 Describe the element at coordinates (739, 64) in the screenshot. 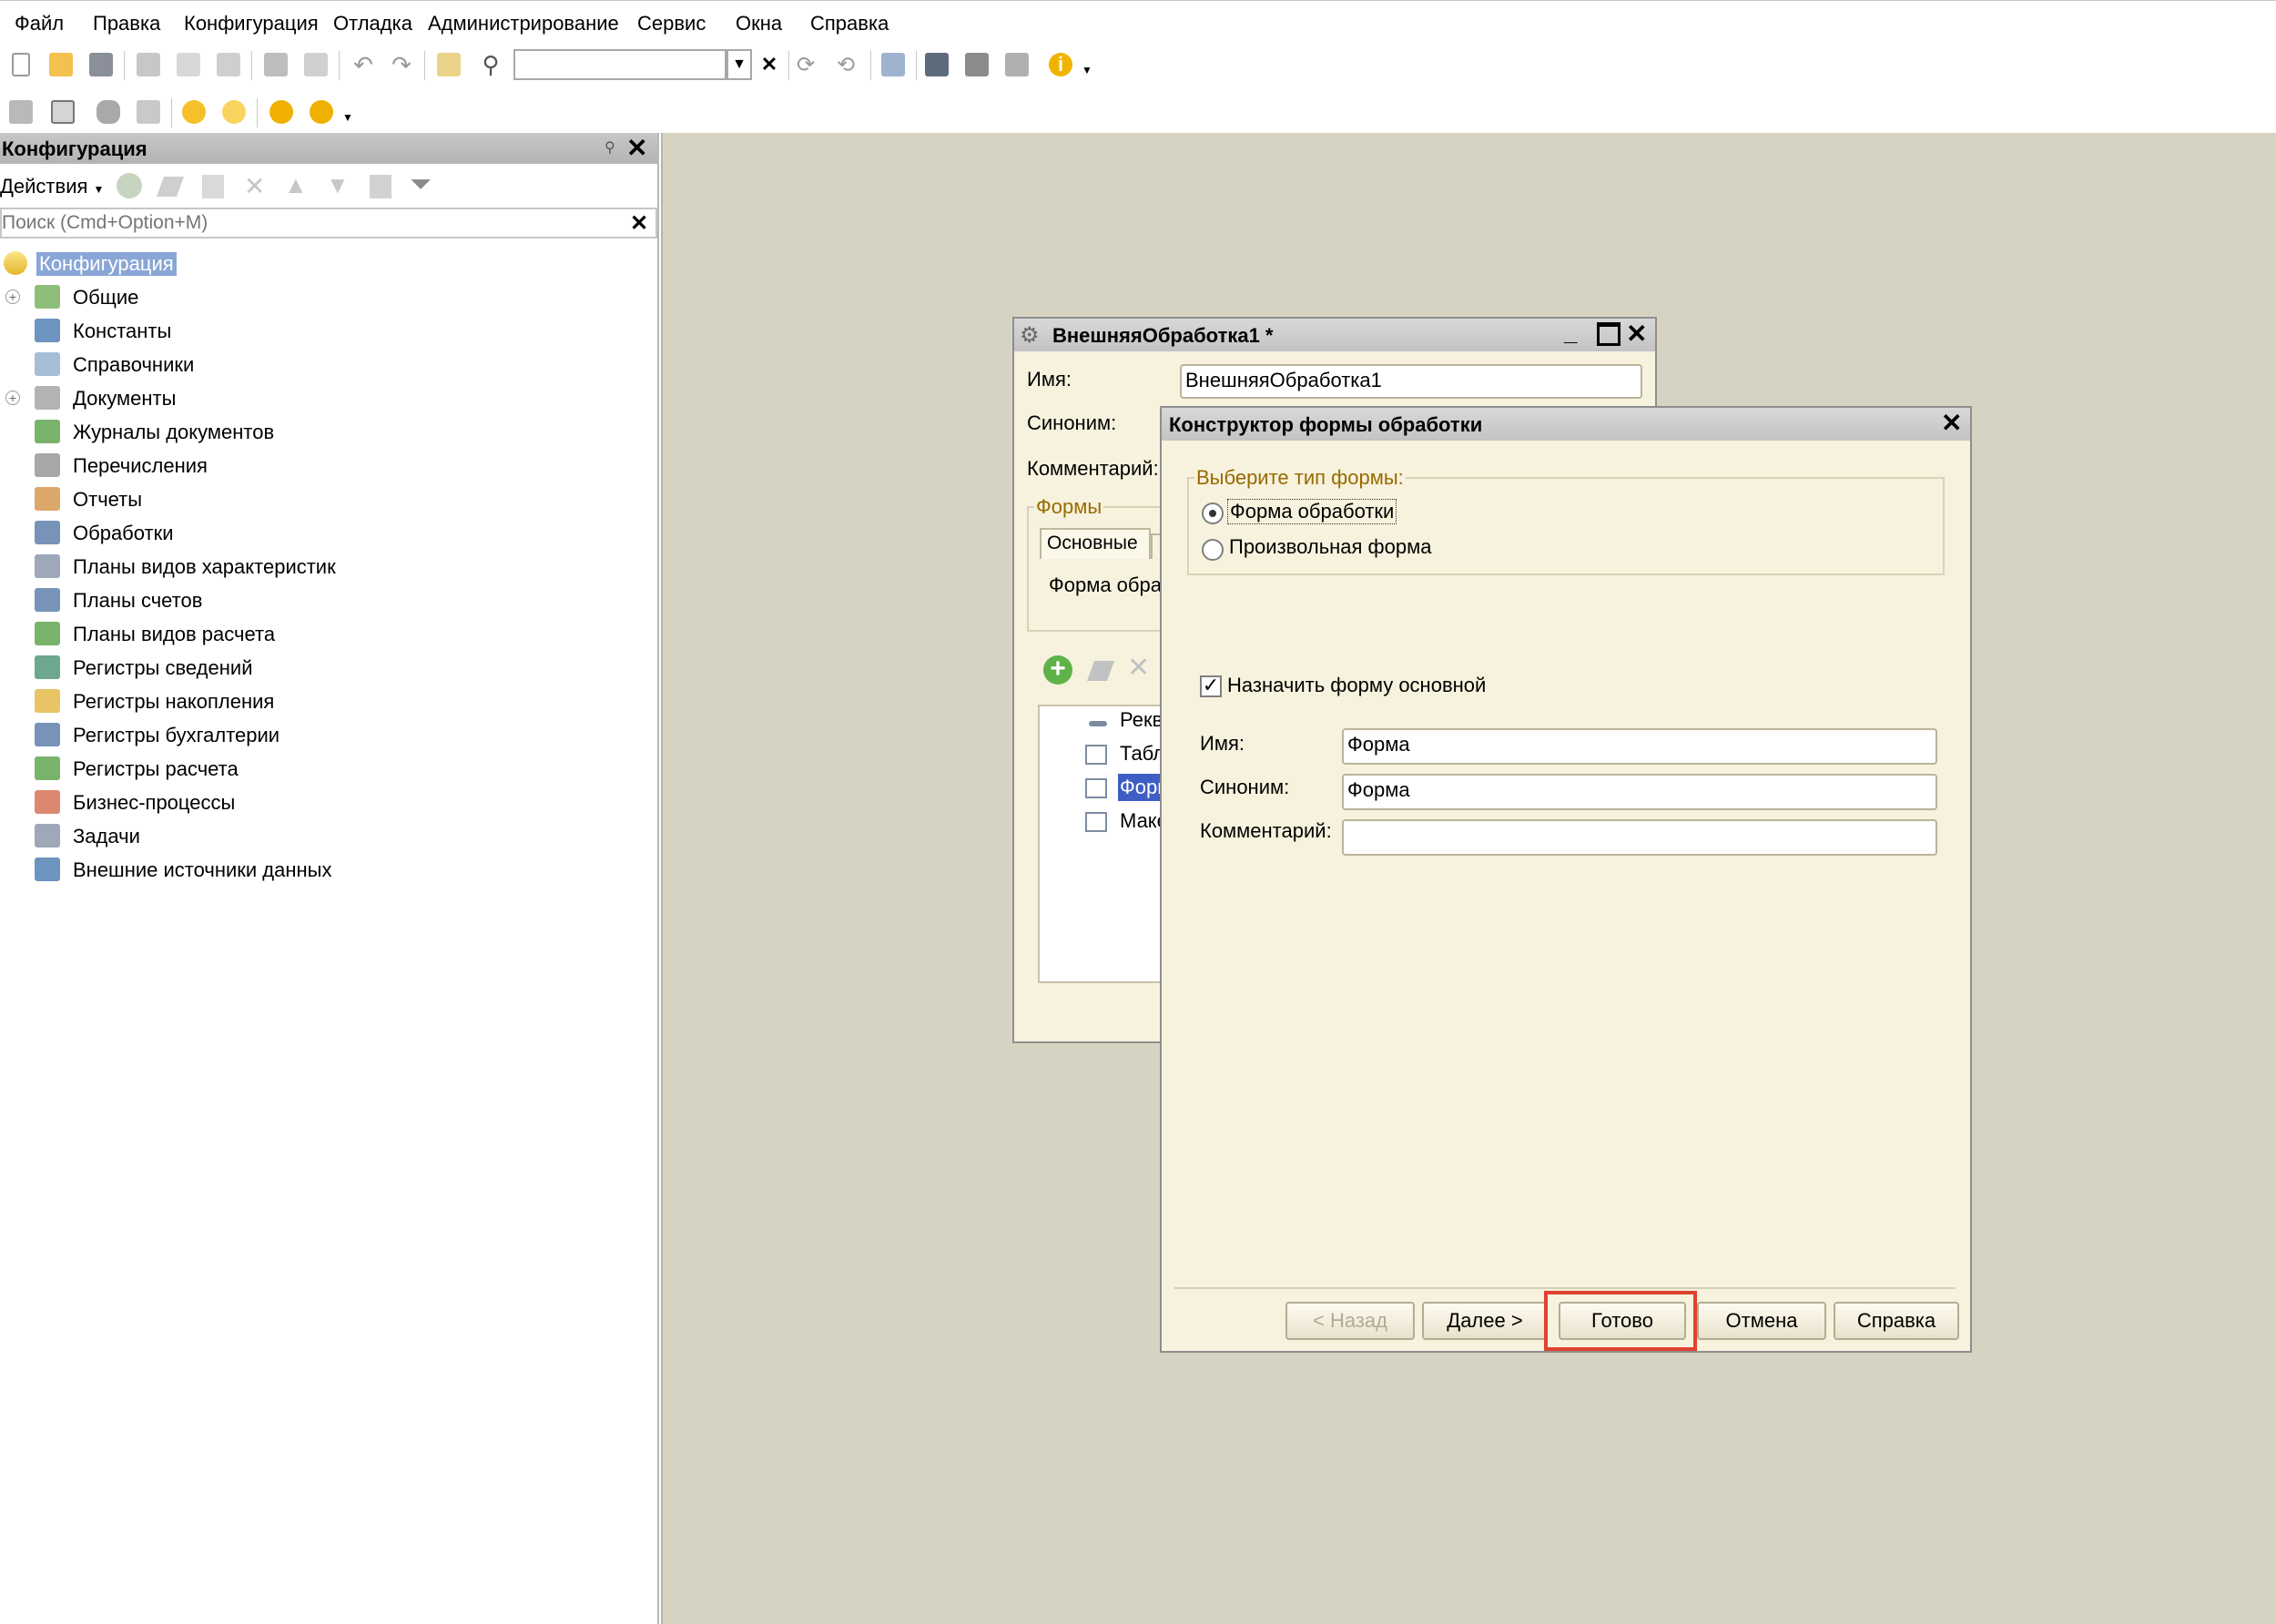

I see `toolbar-search-dropdown: ▼` at that location.